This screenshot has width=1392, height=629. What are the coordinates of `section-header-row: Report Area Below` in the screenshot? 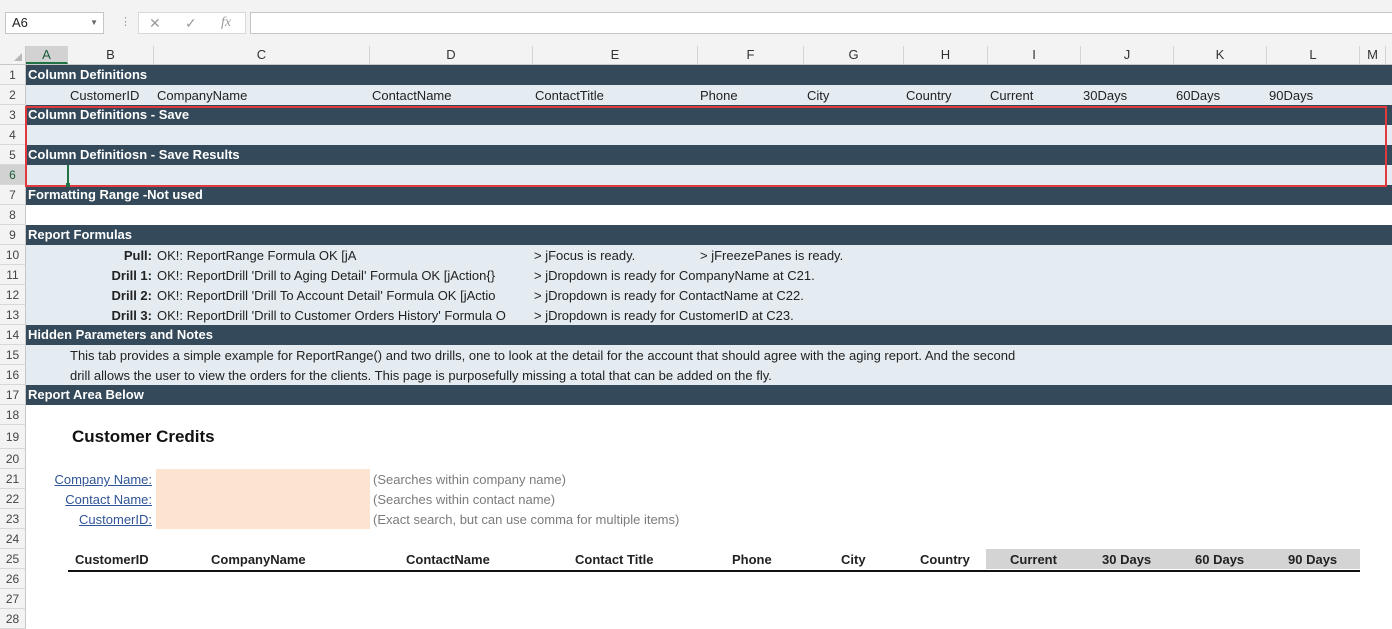 It's located at (709, 395).